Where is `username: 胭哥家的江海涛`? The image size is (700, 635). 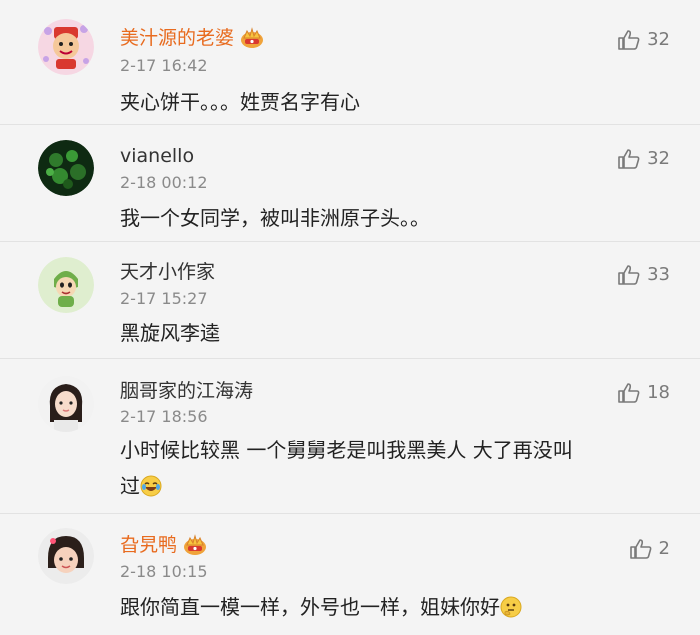 username: 胭哥家的江海涛 is located at coordinates (186, 391).